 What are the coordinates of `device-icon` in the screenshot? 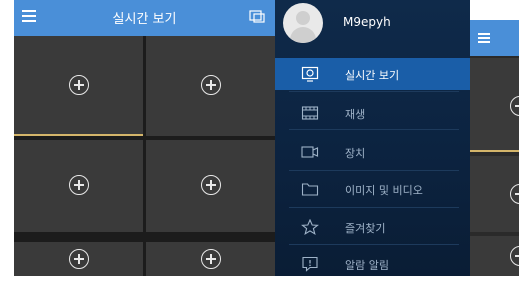 It's located at (310, 152).